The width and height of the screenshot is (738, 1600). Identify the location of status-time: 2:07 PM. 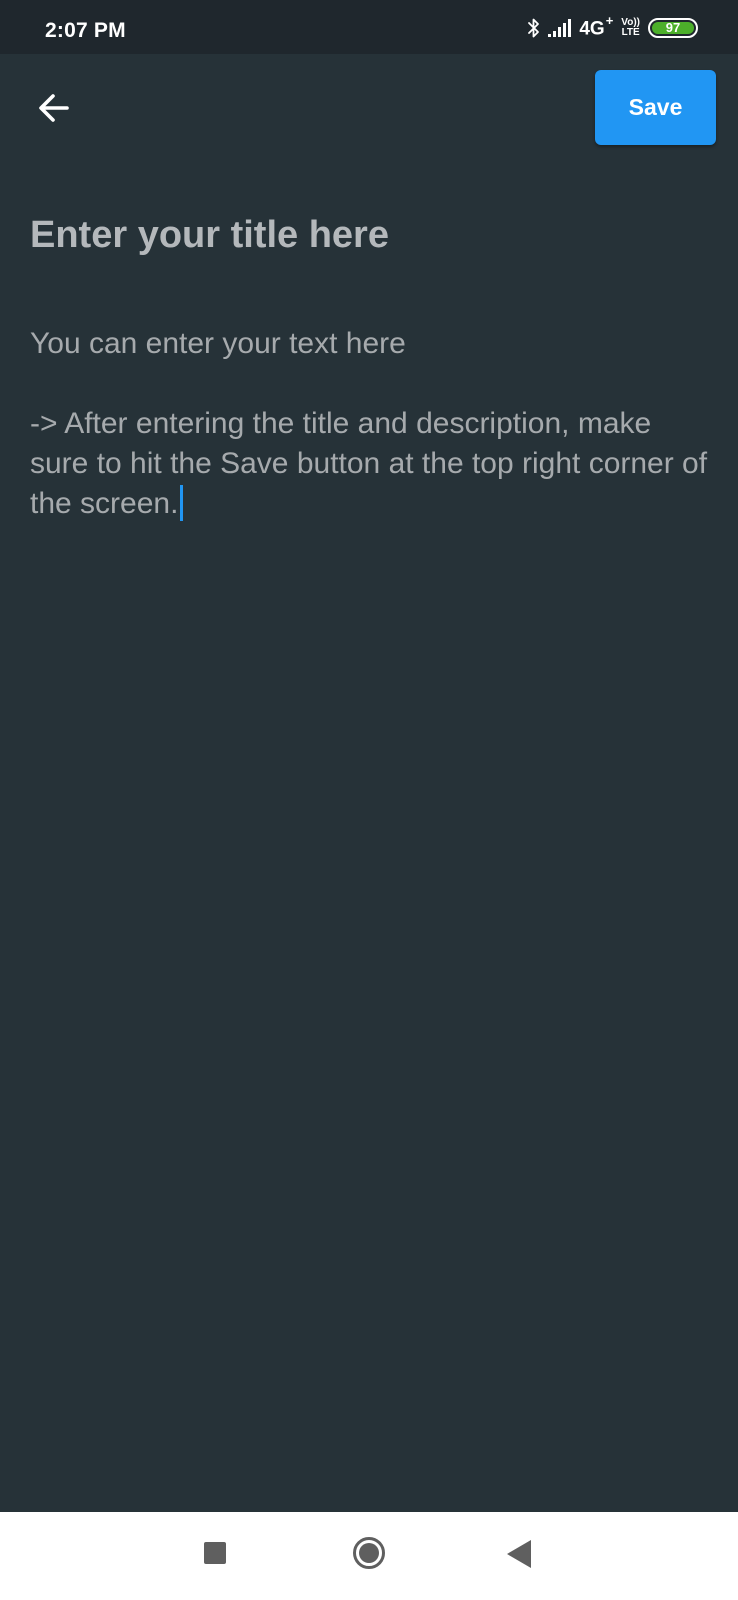
(85, 30).